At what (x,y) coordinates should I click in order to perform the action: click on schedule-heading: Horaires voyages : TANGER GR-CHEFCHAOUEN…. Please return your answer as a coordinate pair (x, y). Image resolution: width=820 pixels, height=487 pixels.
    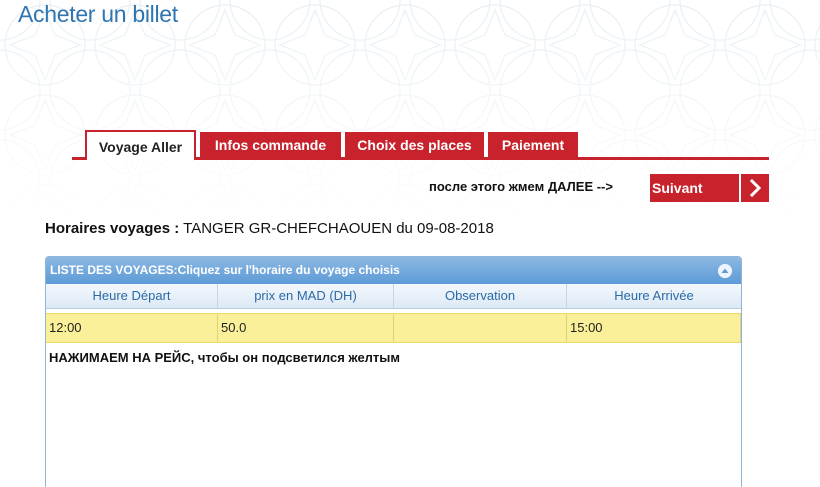
    Looking at the image, I should click on (269, 228).